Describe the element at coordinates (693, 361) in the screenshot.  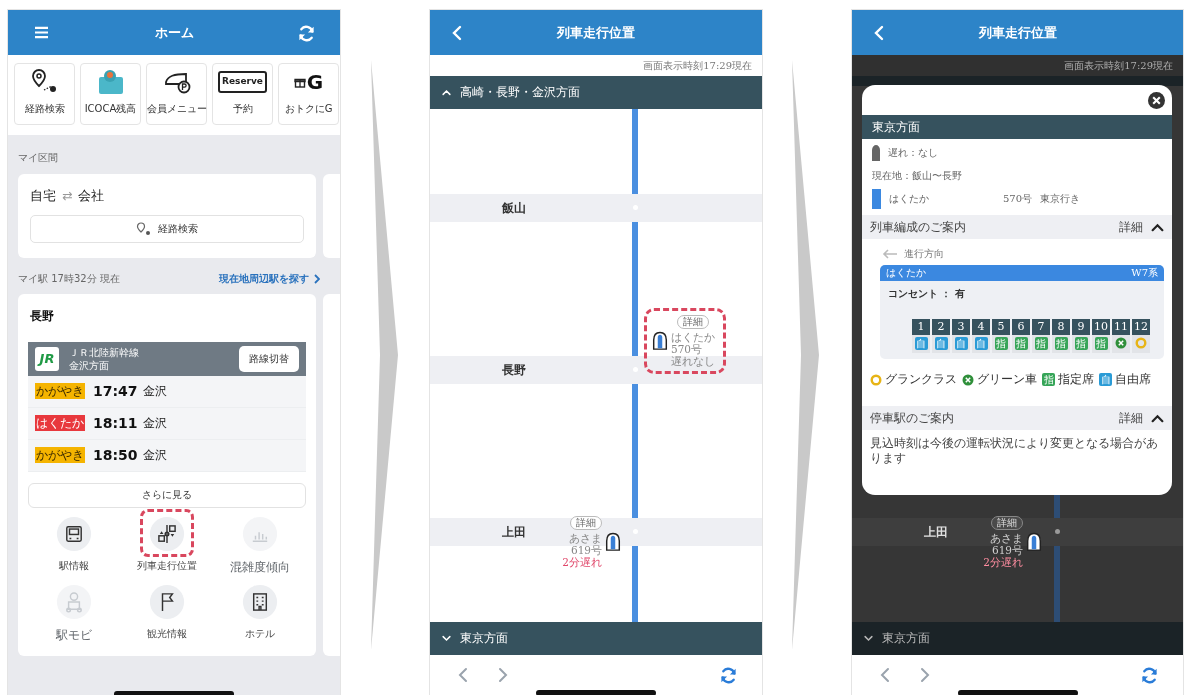
I see `delay-status: 遅れなし` at that location.